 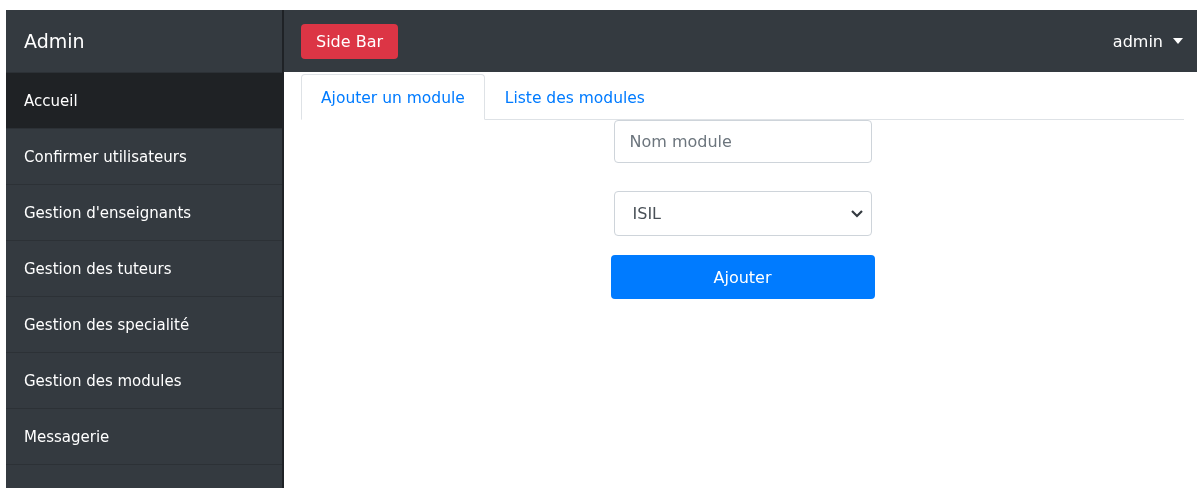 I want to click on sidebar-toggle-button: Side Bar, so click(x=350, y=41).